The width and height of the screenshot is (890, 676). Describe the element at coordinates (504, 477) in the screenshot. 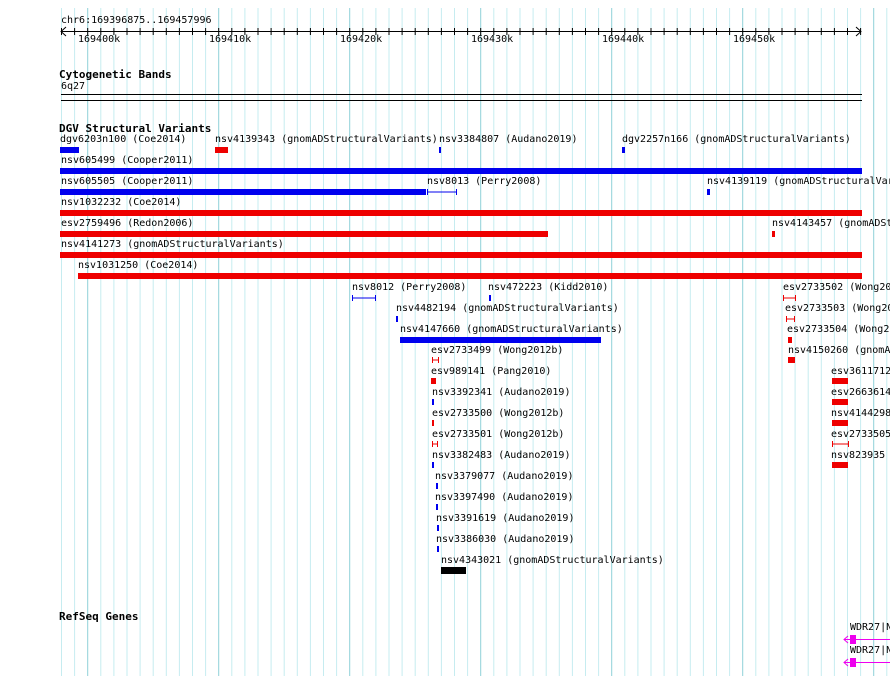

I see `dgv-variant-label: nsv3379077 (Audano2019)` at that location.